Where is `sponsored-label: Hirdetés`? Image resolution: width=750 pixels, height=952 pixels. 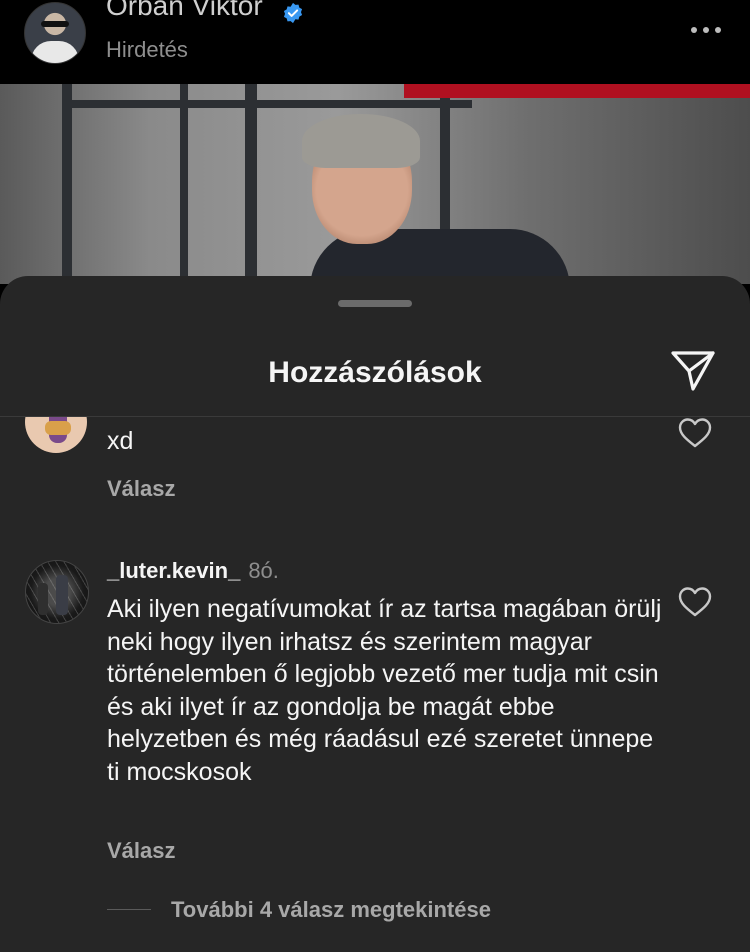 sponsored-label: Hirdetés is located at coordinates (147, 49).